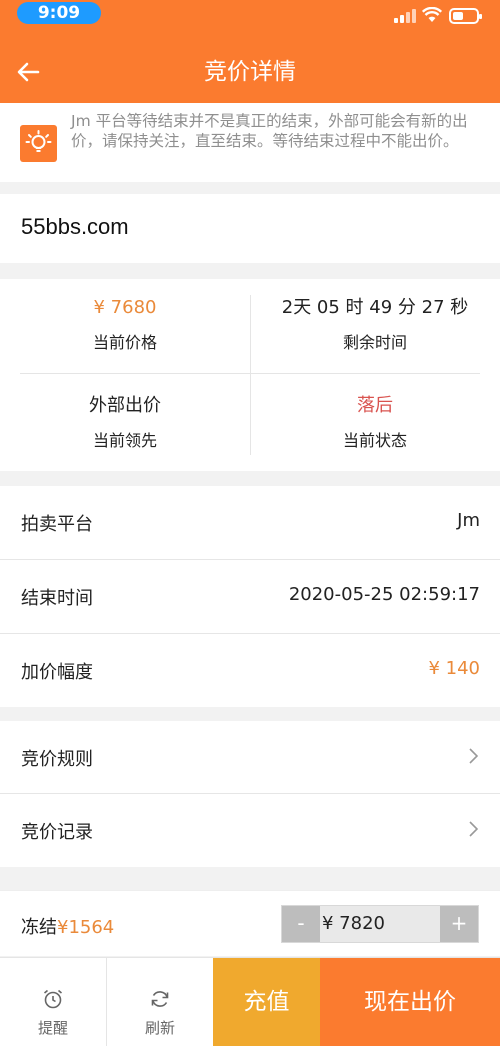  Describe the element at coordinates (86, 927) in the screenshot. I see `freeze-amount: ¥1564` at that location.